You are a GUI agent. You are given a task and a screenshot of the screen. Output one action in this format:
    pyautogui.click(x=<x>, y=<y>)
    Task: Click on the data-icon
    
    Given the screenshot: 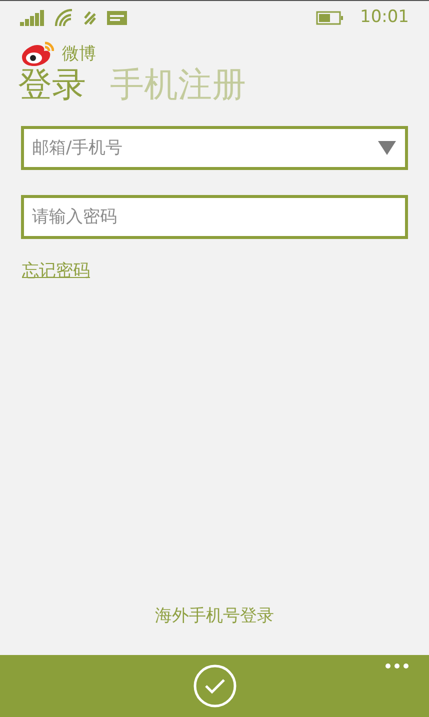 What is the action you would take?
    pyautogui.click(x=90, y=18)
    